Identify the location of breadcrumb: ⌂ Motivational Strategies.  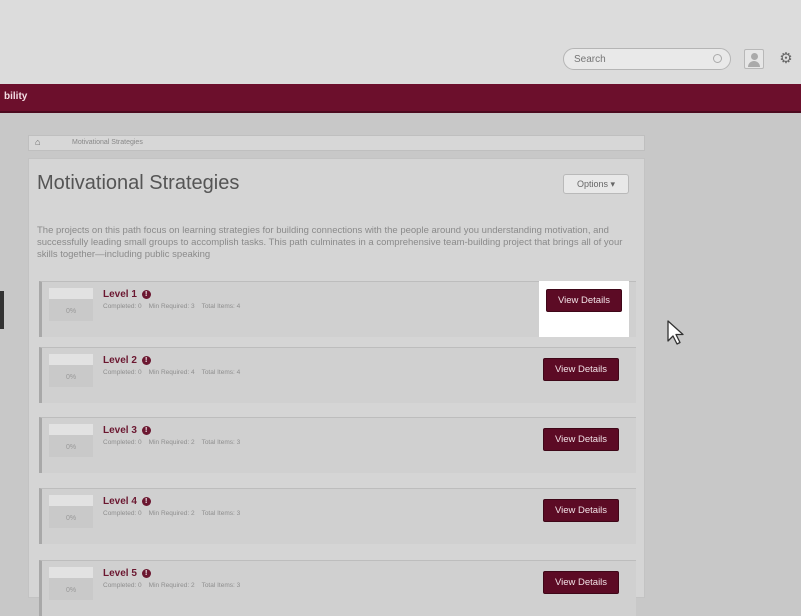
(336, 143).